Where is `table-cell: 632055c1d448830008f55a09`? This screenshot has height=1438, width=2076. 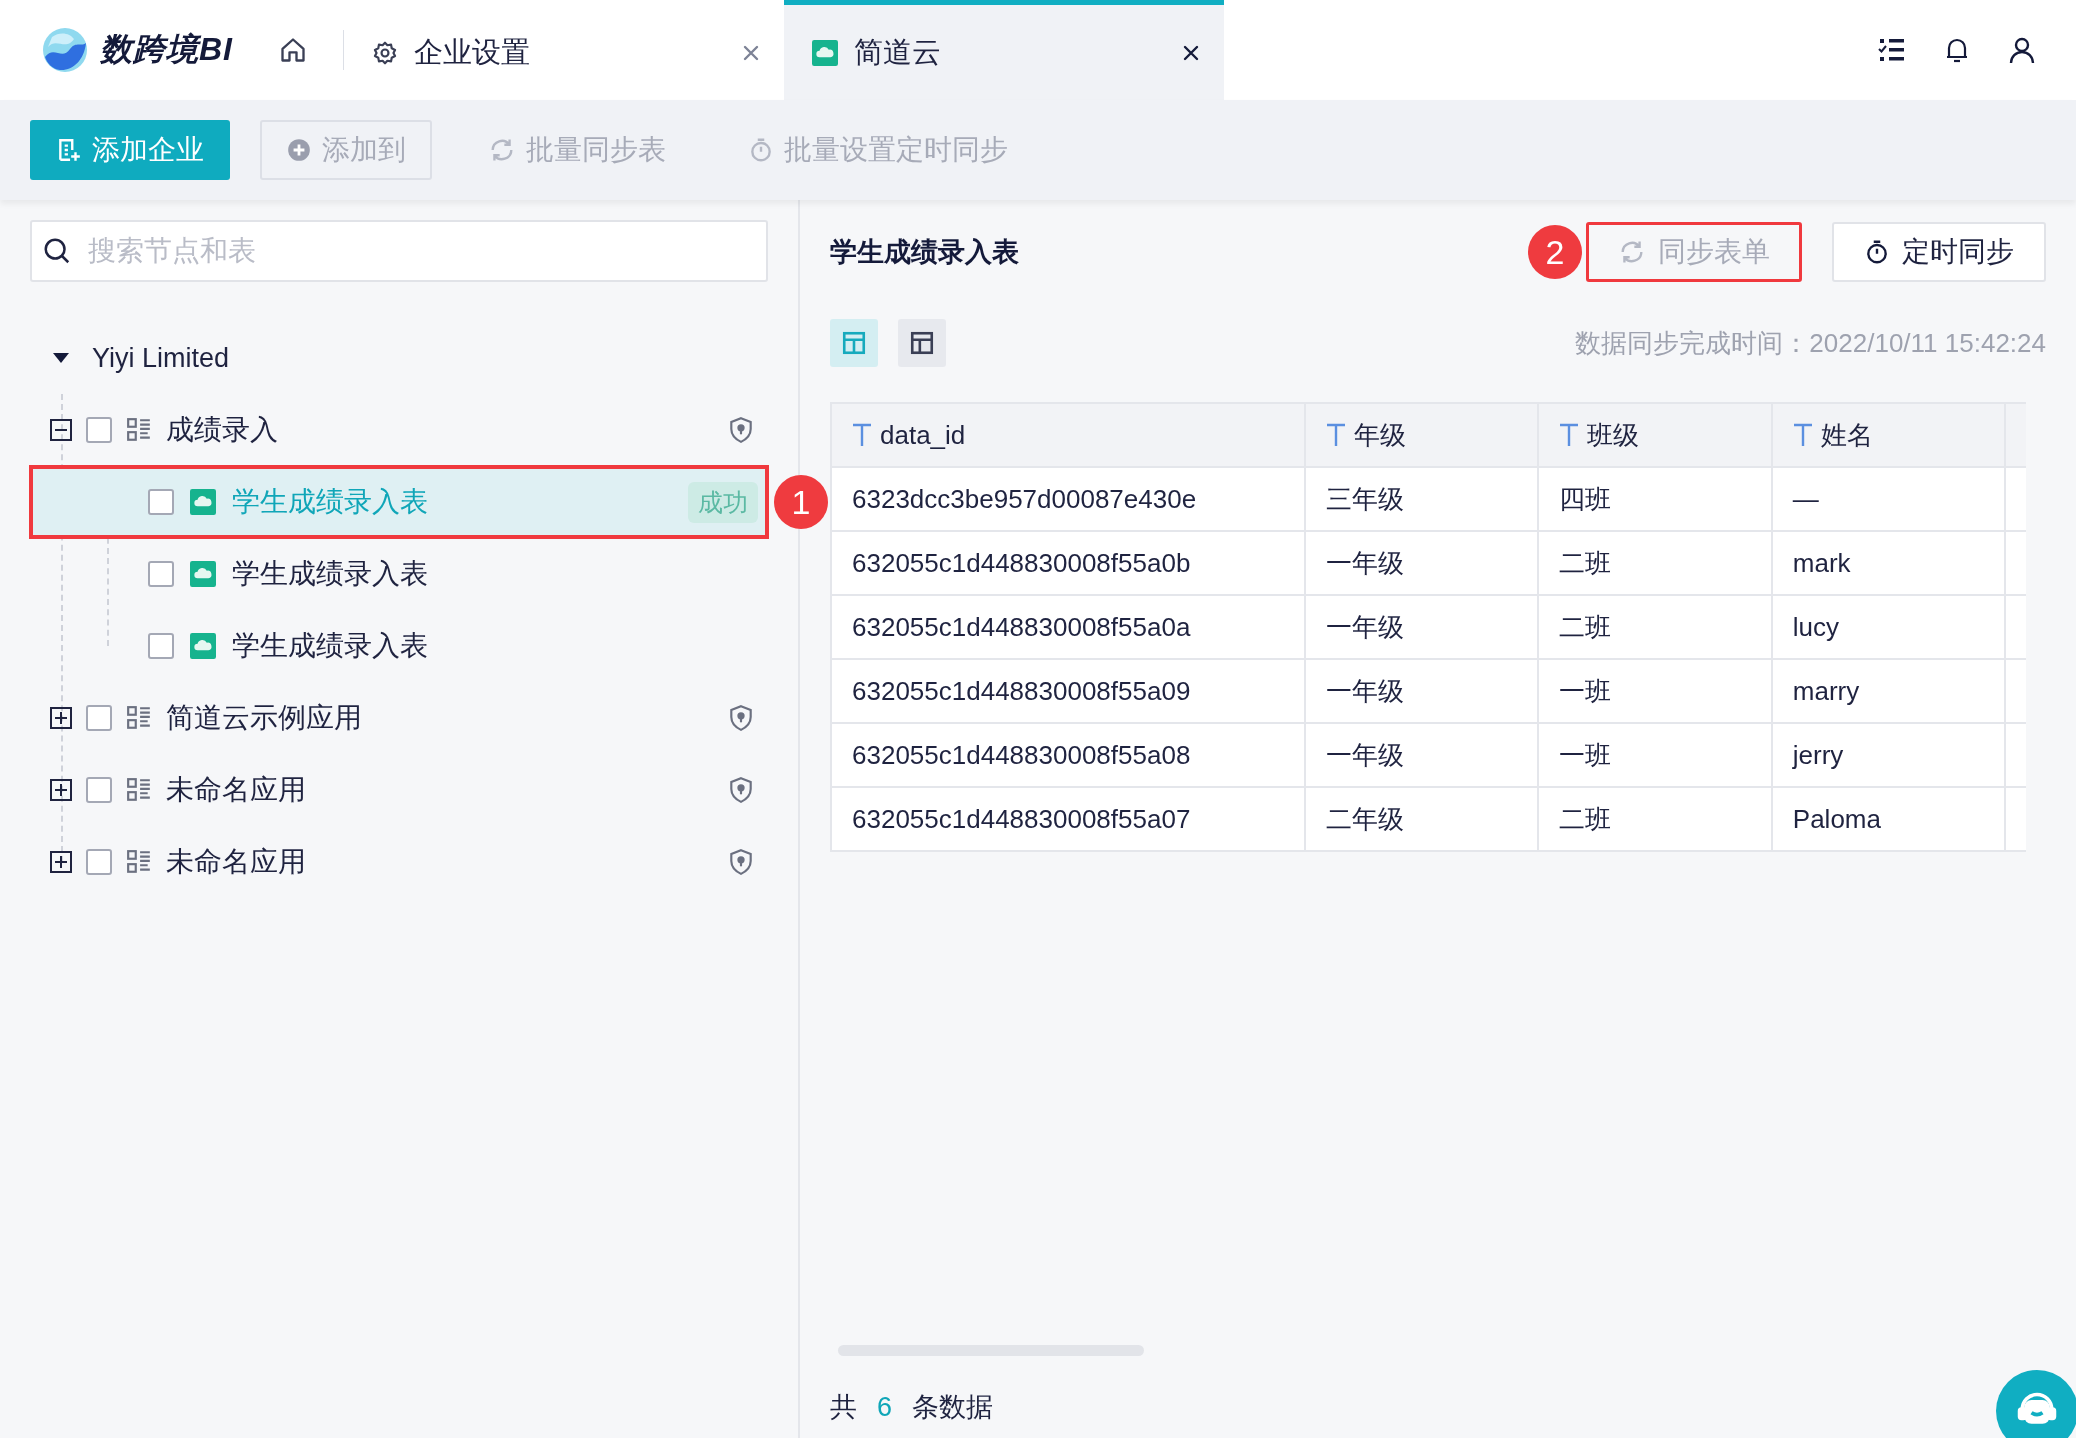
table-cell: 632055c1d448830008f55a09 is located at coordinates (1068, 691).